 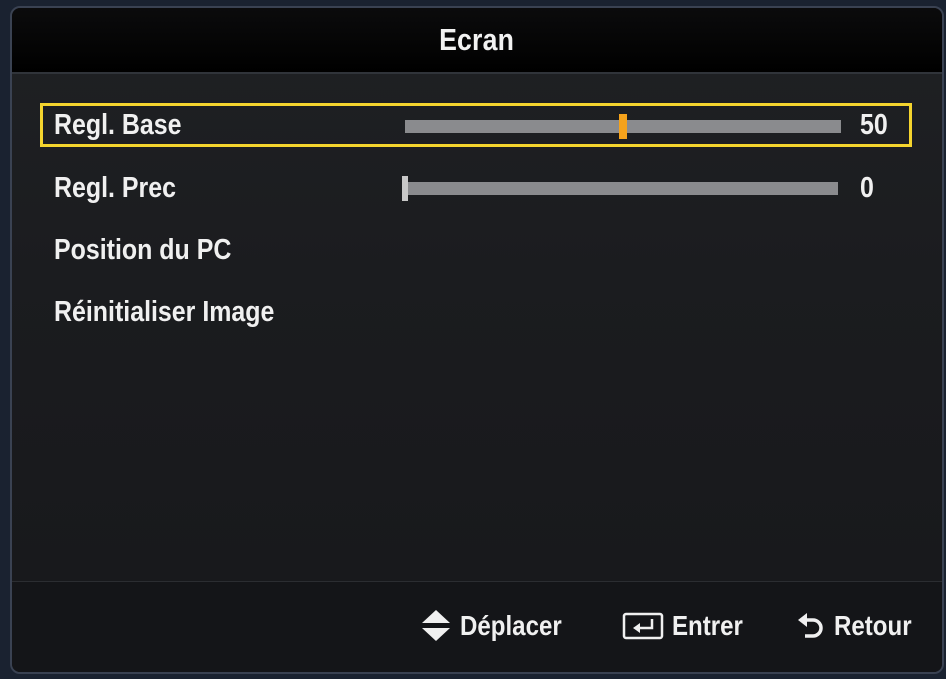 What do you see at coordinates (405, 188) in the screenshot?
I see `regl-prec-slider-thumb` at bounding box center [405, 188].